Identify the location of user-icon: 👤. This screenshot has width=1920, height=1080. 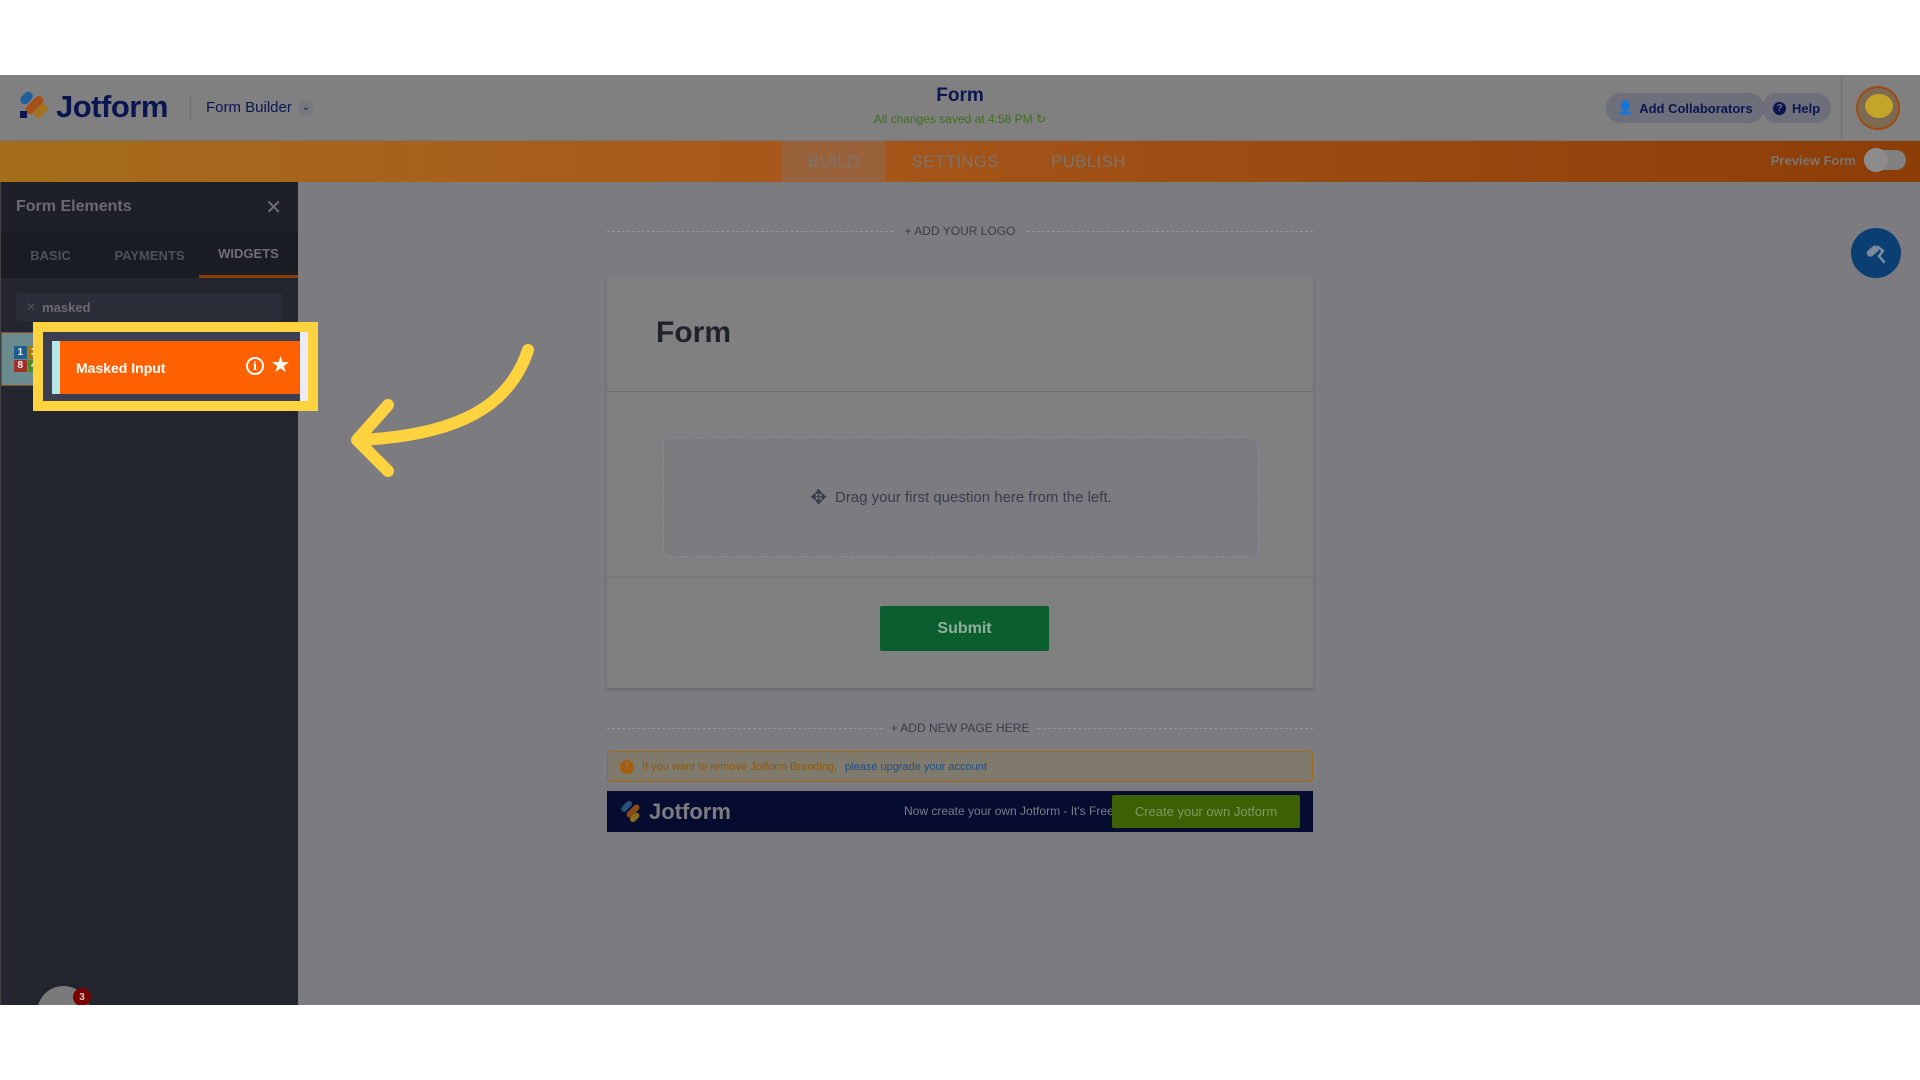
(1625, 107).